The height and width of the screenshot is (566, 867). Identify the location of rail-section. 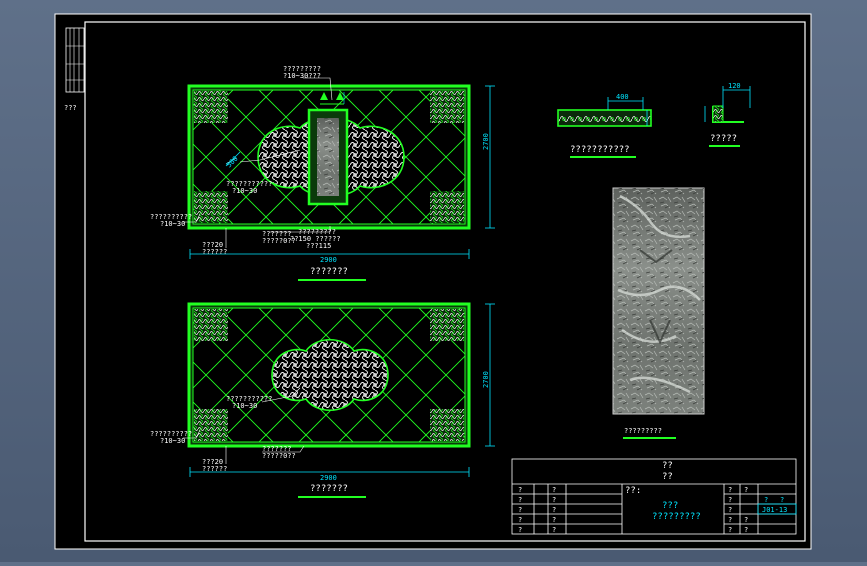
(604, 118).